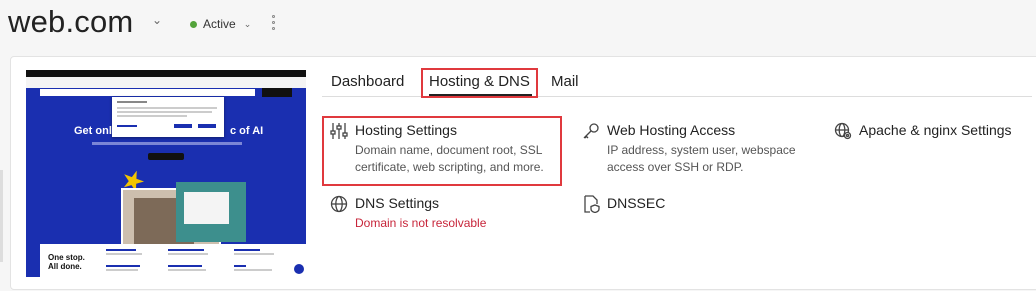 The width and height of the screenshot is (1036, 291). What do you see at coordinates (671, 130) in the screenshot?
I see `tool-title: Web Hosting Access` at bounding box center [671, 130].